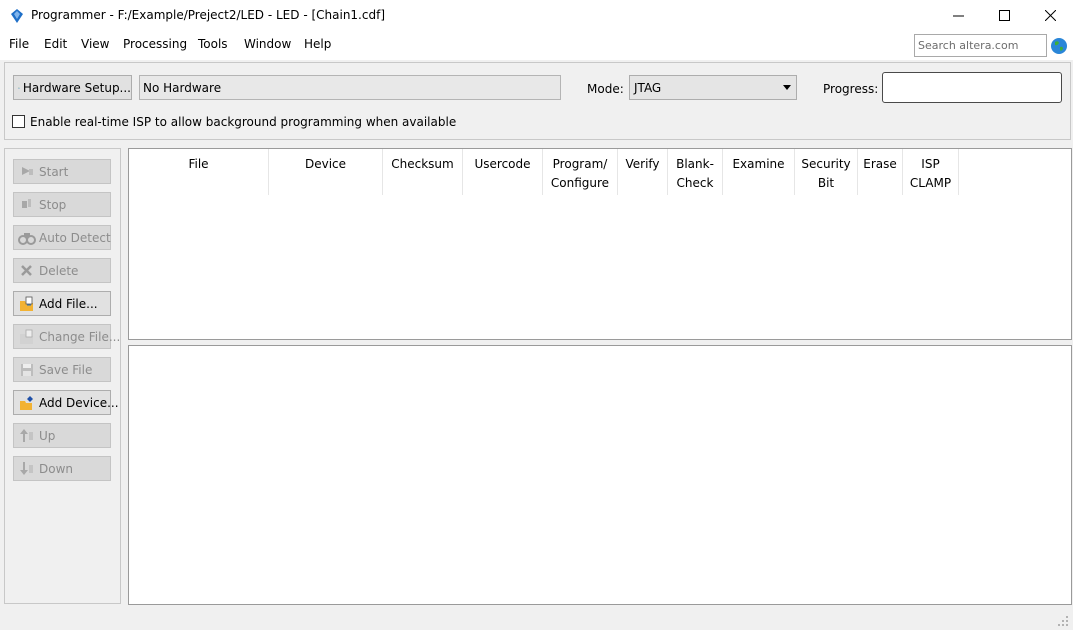  Describe the element at coordinates (648, 88) in the screenshot. I see `mode-value: JTAG` at that location.